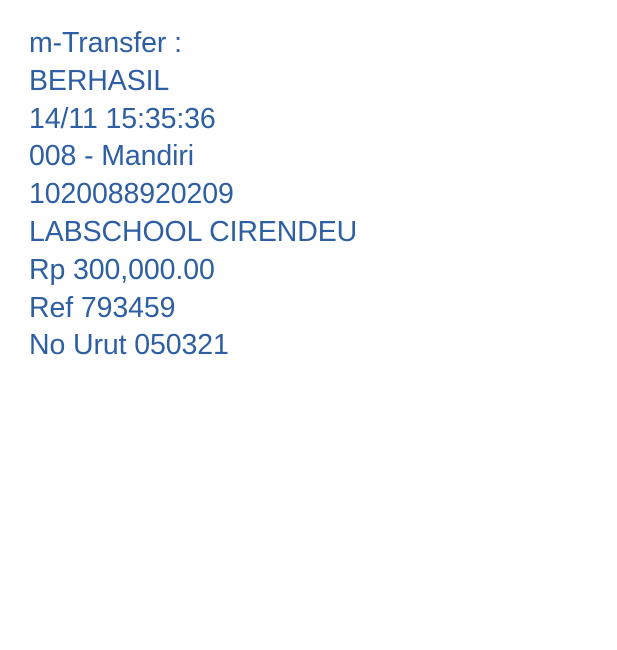 Image resolution: width=617 pixels, height=650 pixels. Describe the element at coordinates (129, 345) in the screenshot. I see `sequence-number: No Urut 050321` at that location.